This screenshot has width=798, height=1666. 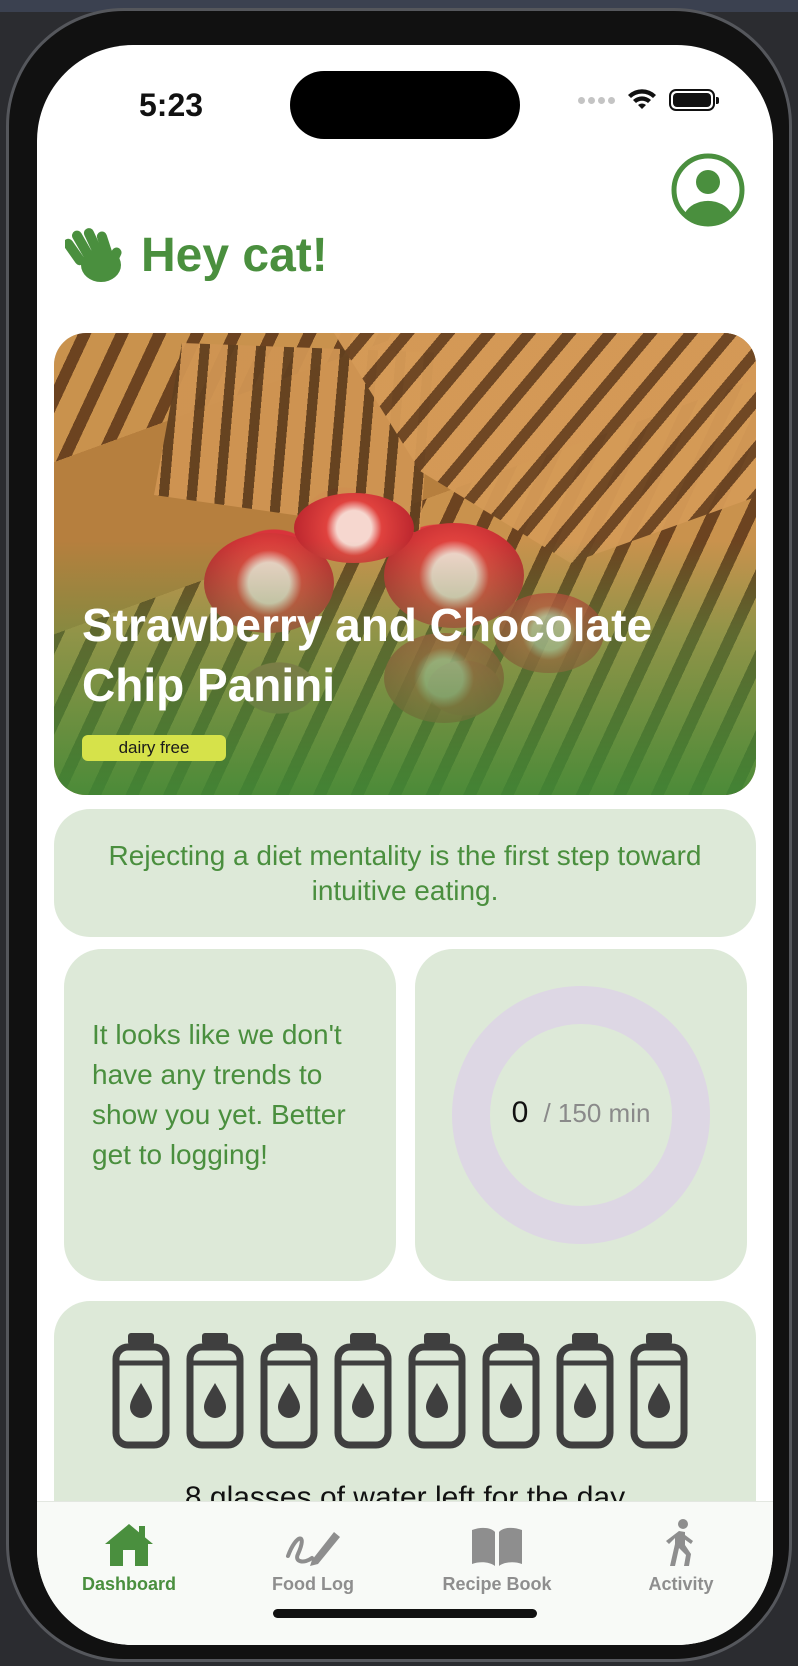 What do you see at coordinates (694, 100) in the screenshot?
I see `battery-icon` at bounding box center [694, 100].